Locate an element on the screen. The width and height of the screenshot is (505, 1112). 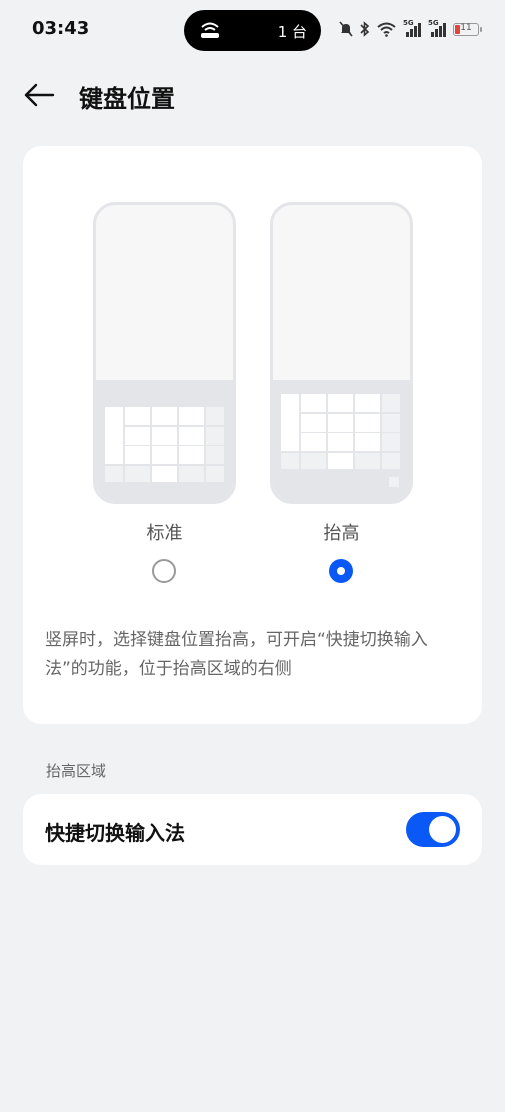
arrow-left-icon is located at coordinates (39, 95).